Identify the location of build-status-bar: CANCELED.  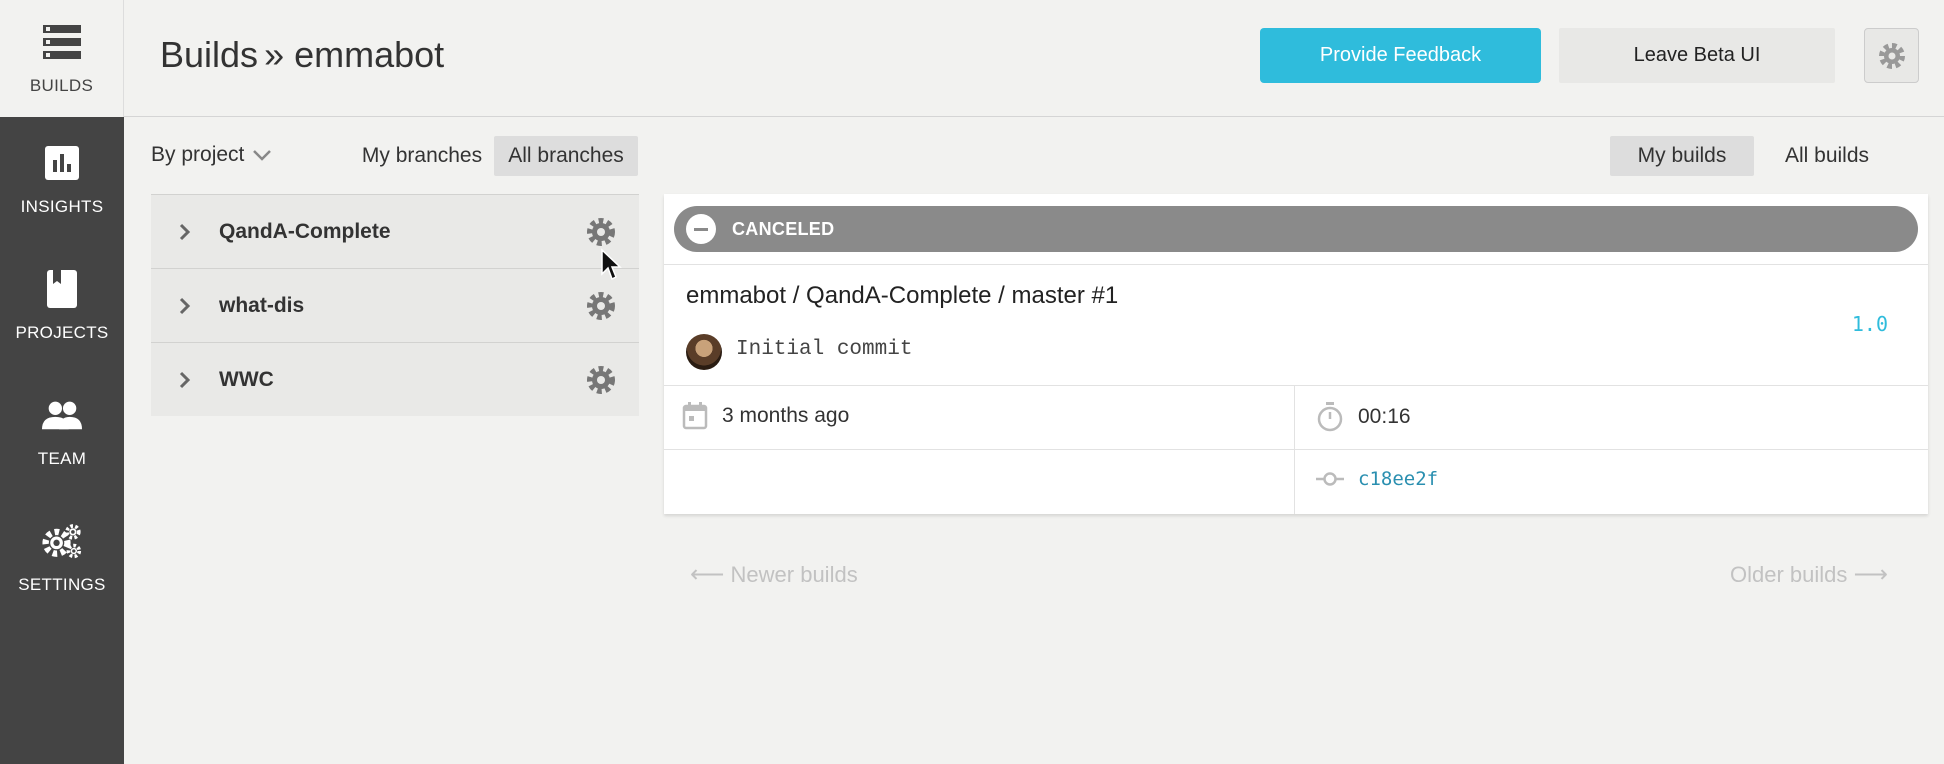
(1296, 229).